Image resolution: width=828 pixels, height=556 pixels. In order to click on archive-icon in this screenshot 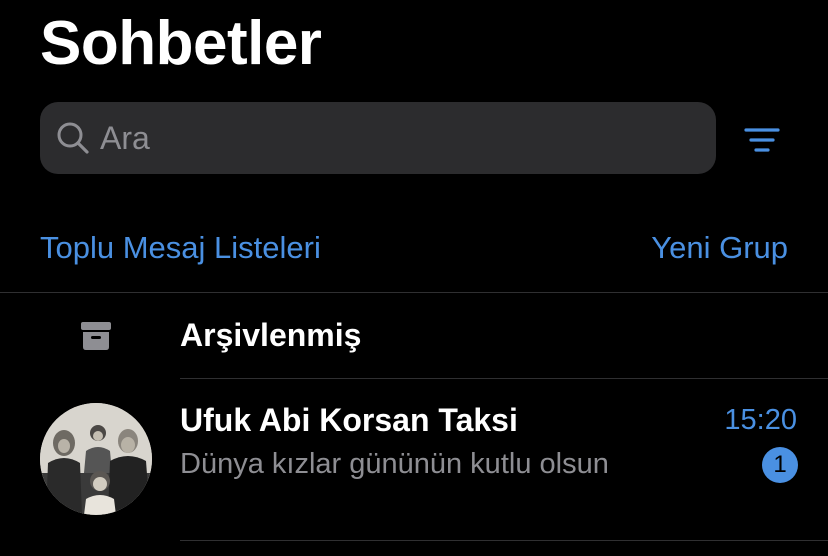, I will do `click(96, 336)`.